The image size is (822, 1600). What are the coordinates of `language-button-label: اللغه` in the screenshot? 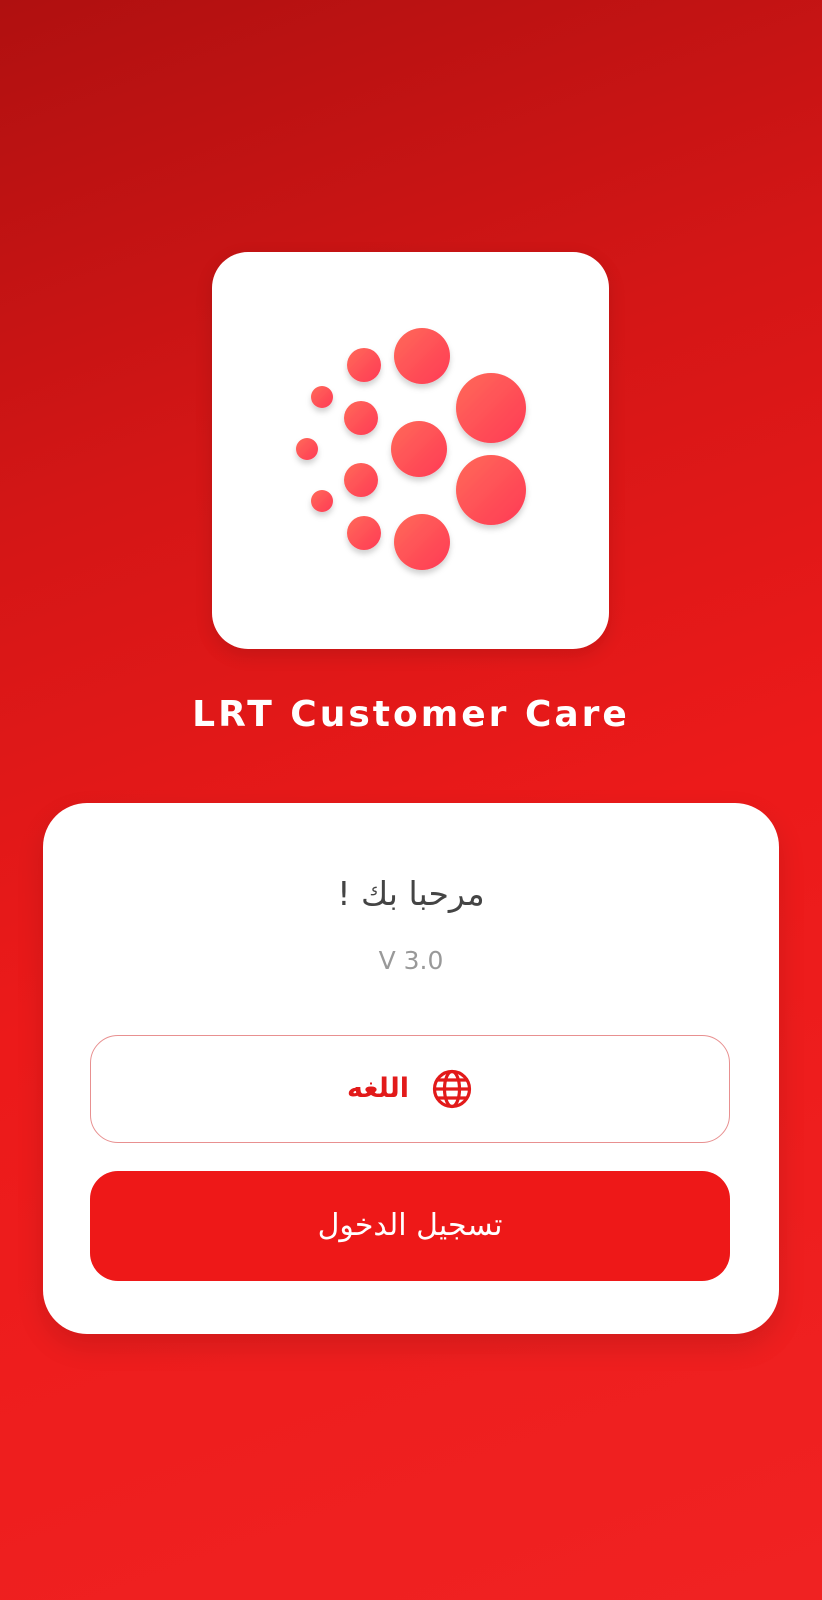 It's located at (378, 1088).